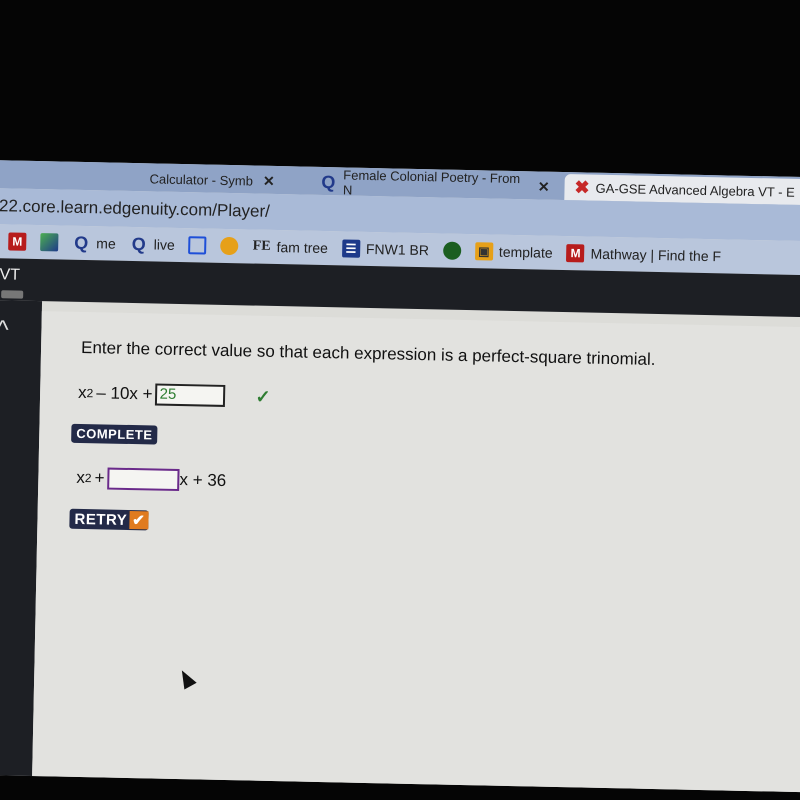 Image resolution: width=800 pixels, height=800 pixels. I want to click on list-icon: ☰, so click(351, 248).